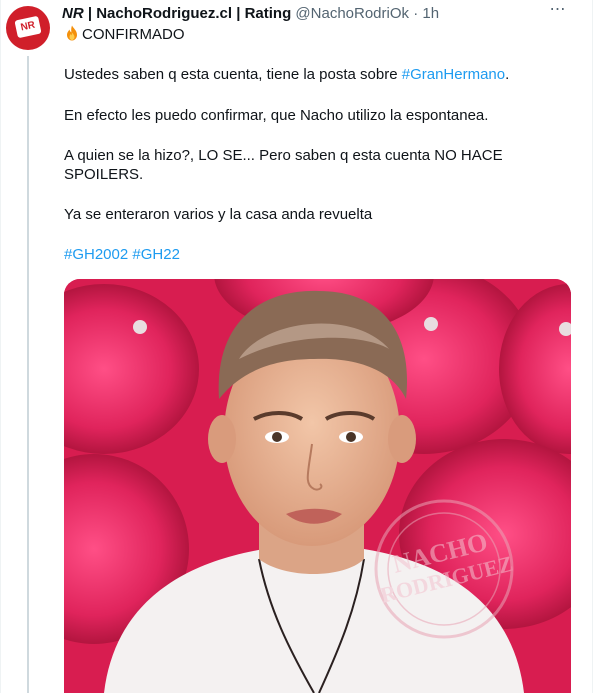 The image size is (596, 693). I want to click on right-border, so click(592, 346).